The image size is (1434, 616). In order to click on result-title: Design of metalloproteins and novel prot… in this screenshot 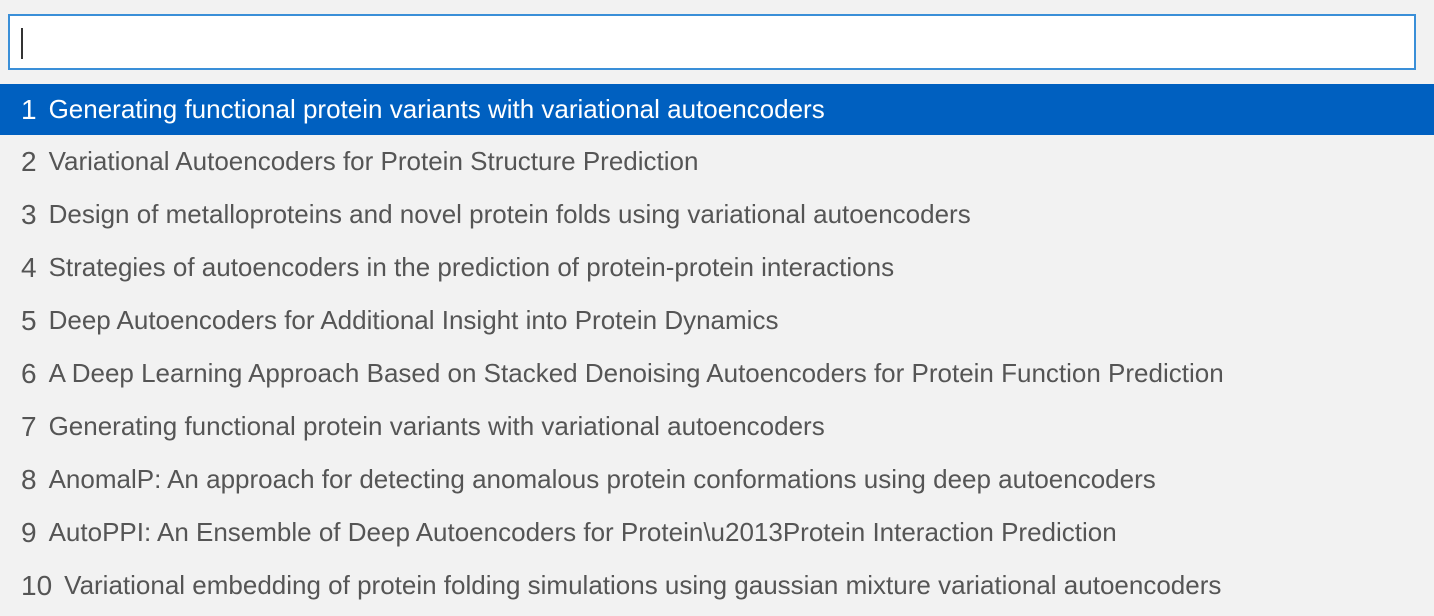, I will do `click(509, 214)`.